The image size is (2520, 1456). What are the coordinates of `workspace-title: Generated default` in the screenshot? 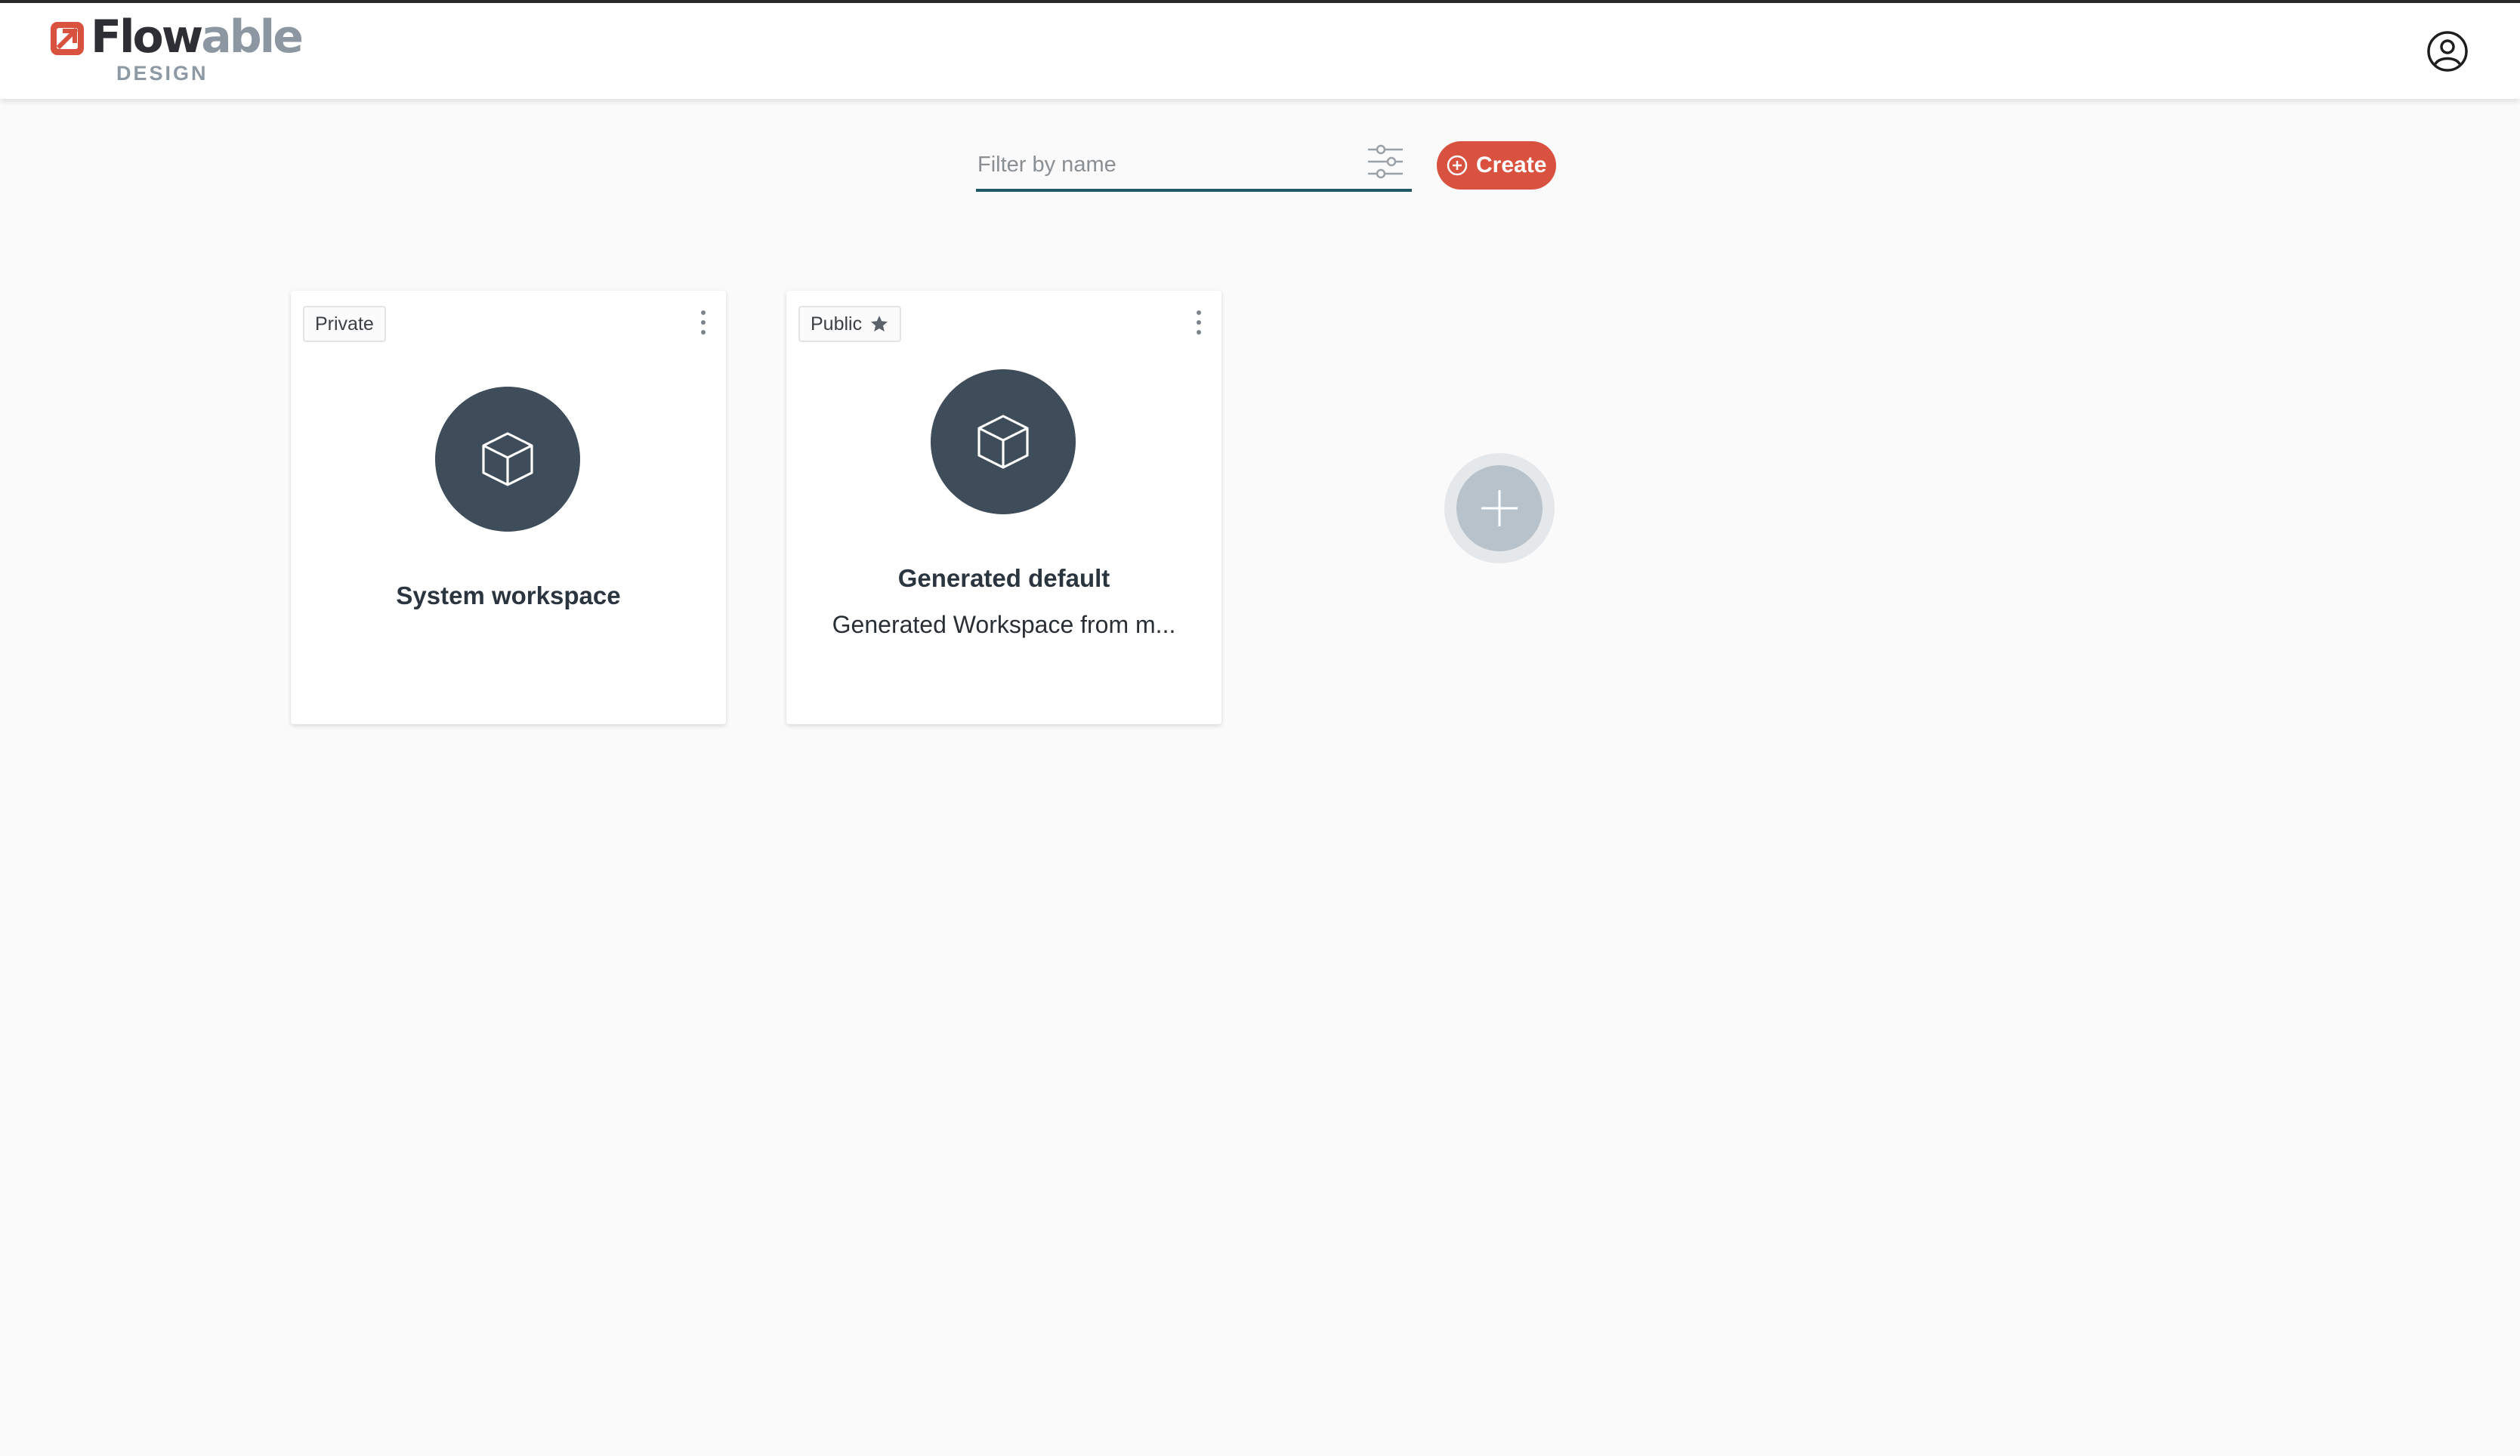 It's located at (1003, 578).